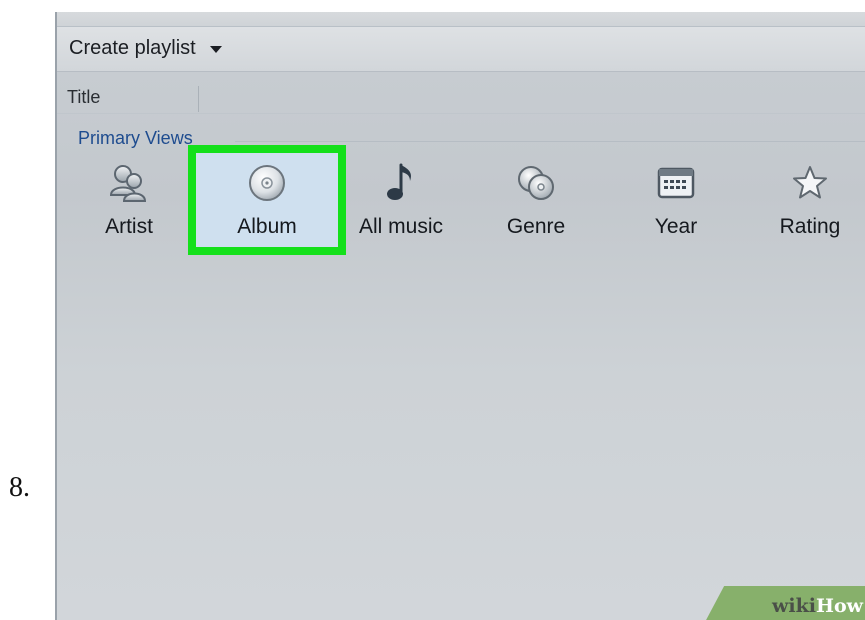 This screenshot has height=620, width=865. I want to click on toolbar: Create playlist, so click(461, 49).